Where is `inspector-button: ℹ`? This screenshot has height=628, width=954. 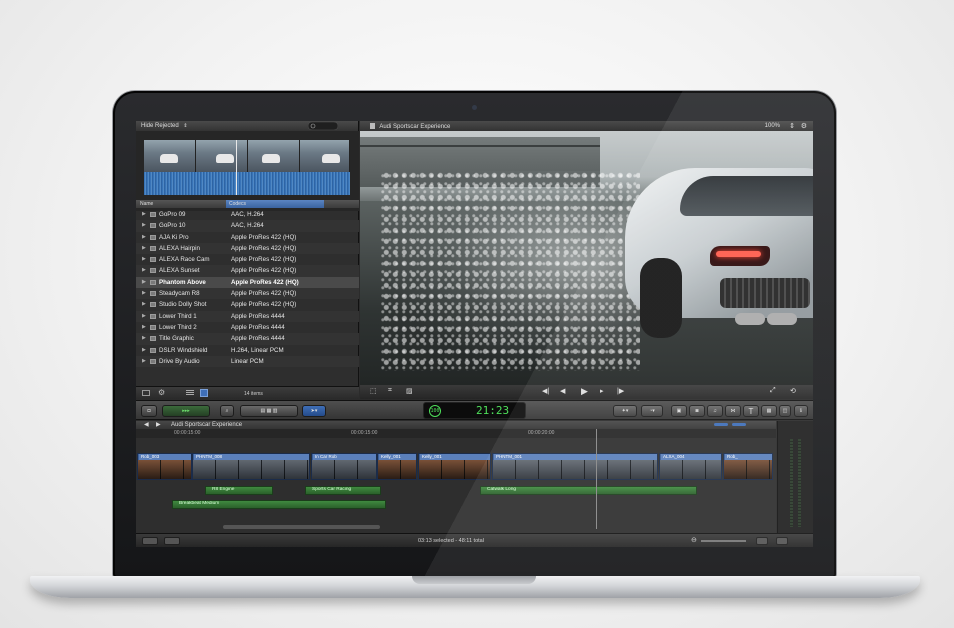
inspector-button: ℹ is located at coordinates (801, 411).